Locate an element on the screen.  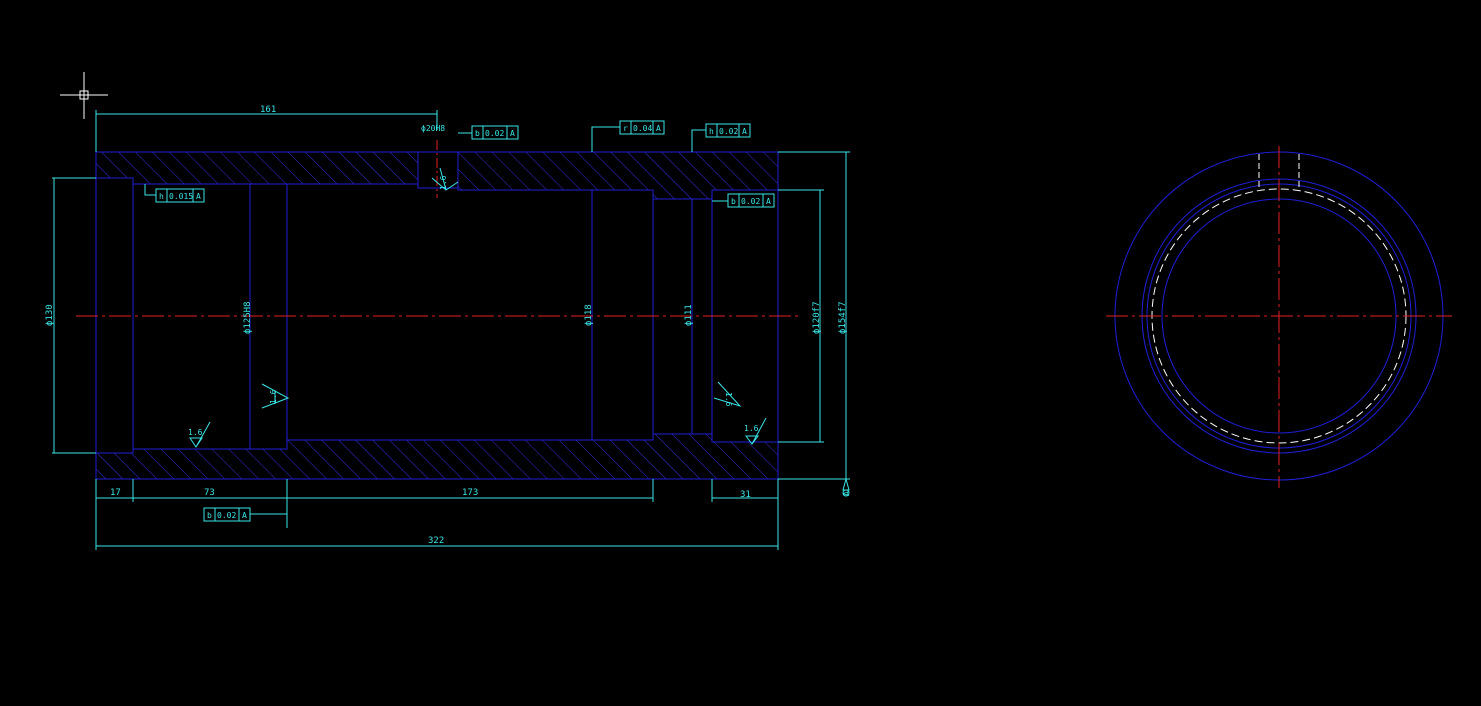
dim-17: 17 is located at coordinates (115, 493).